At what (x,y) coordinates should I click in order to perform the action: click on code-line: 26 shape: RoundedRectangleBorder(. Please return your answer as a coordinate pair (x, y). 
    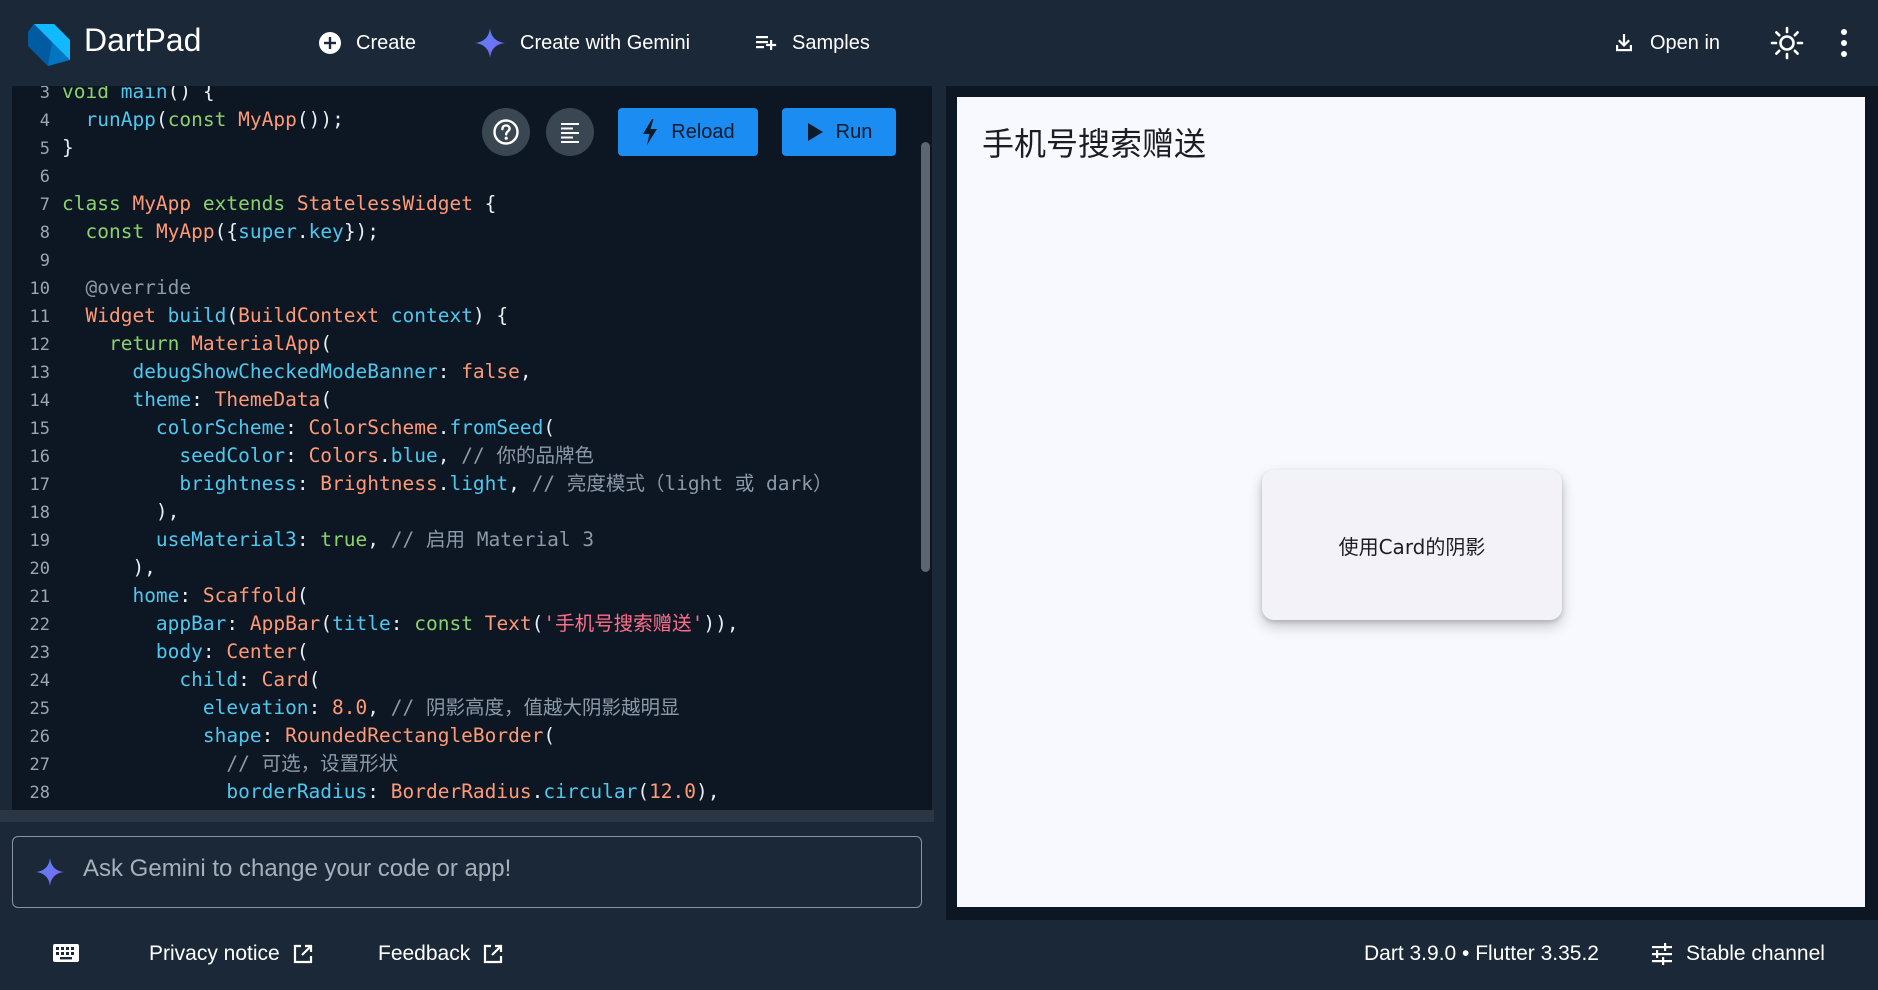
    Looking at the image, I should click on (284, 736).